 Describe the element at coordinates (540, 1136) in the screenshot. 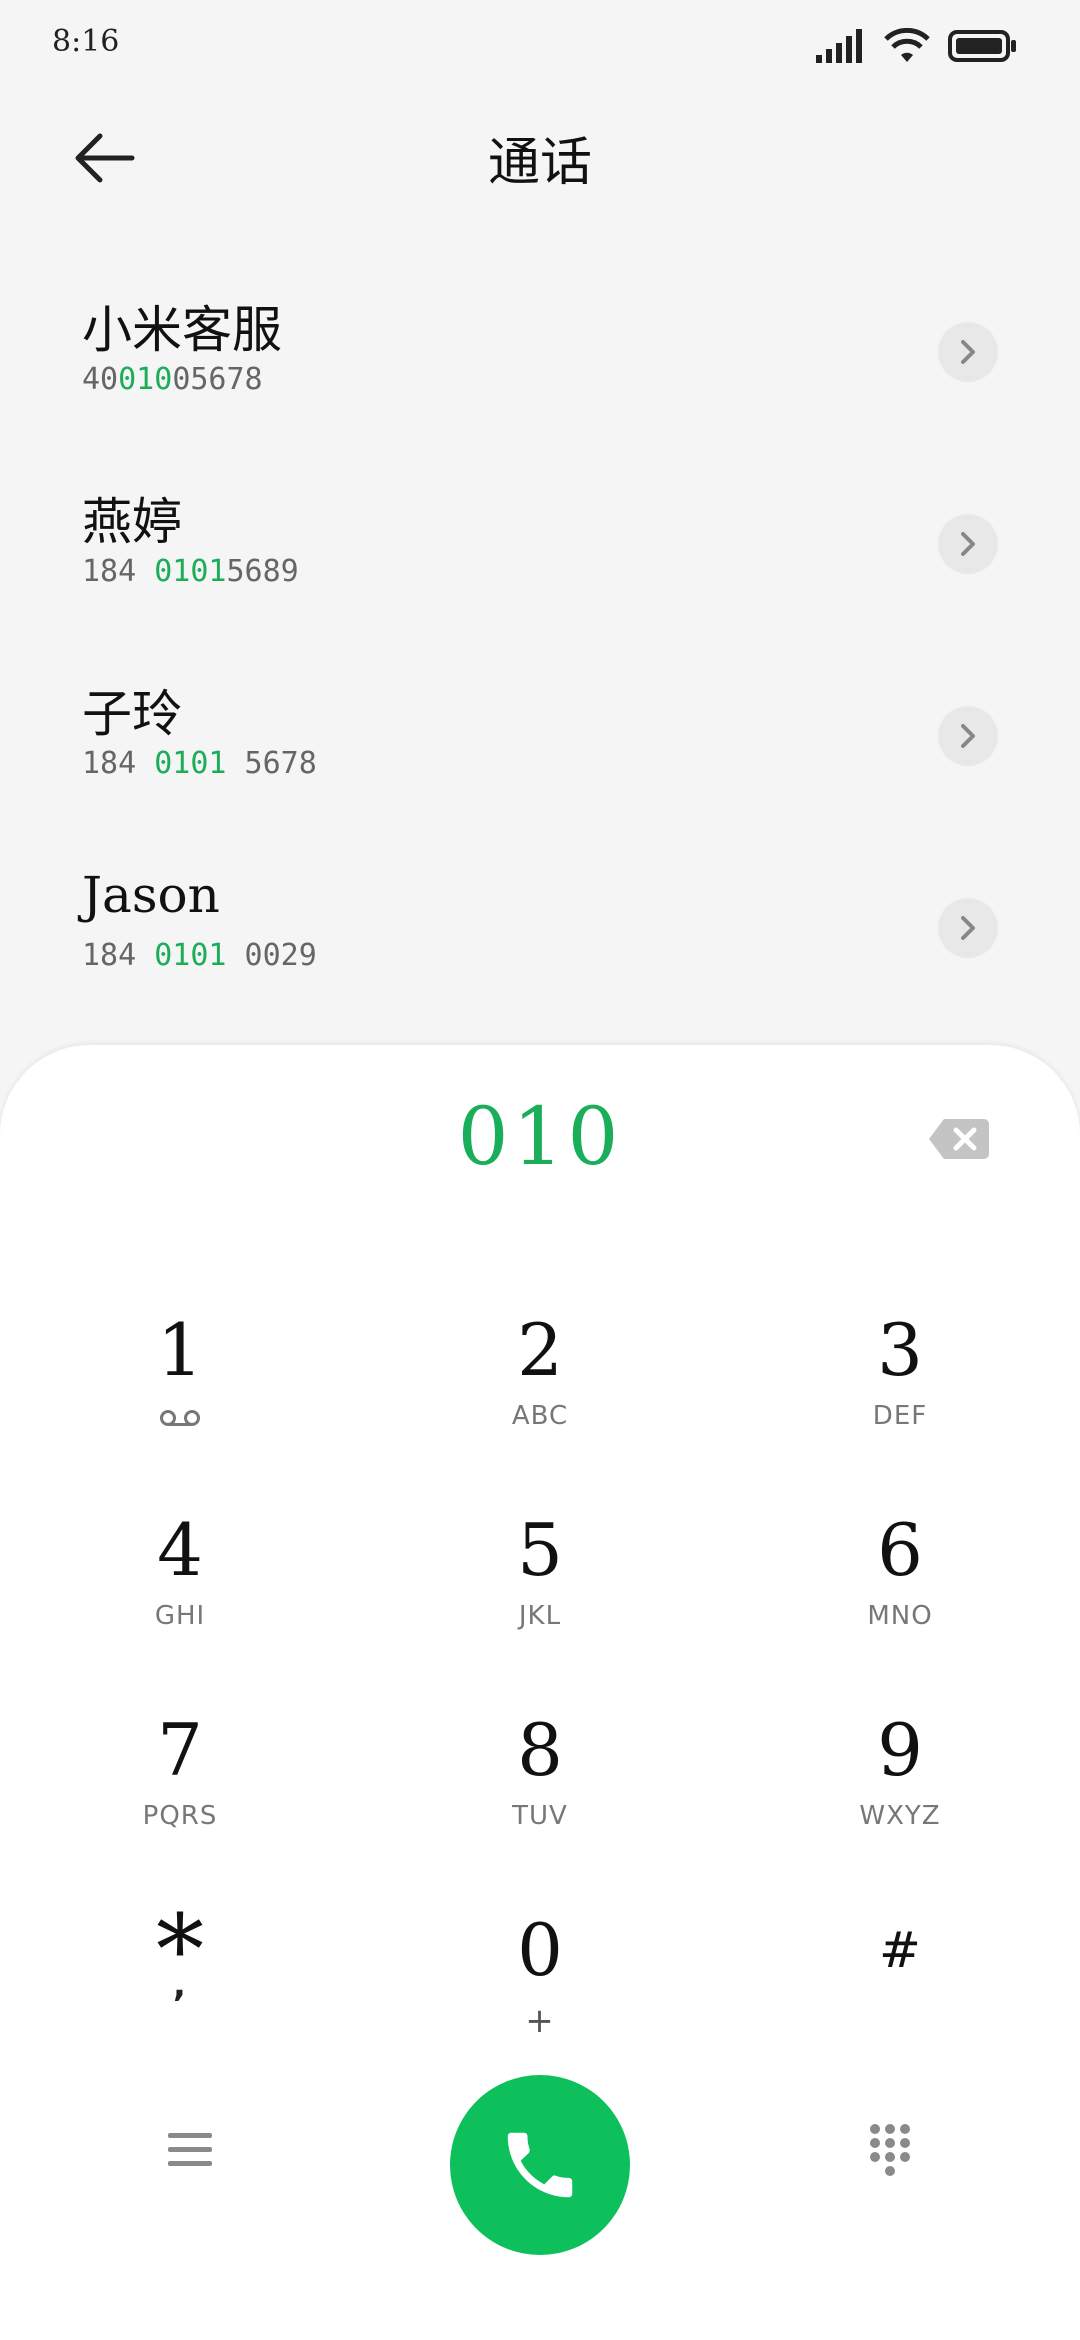

I see `dial-input: 010` at that location.